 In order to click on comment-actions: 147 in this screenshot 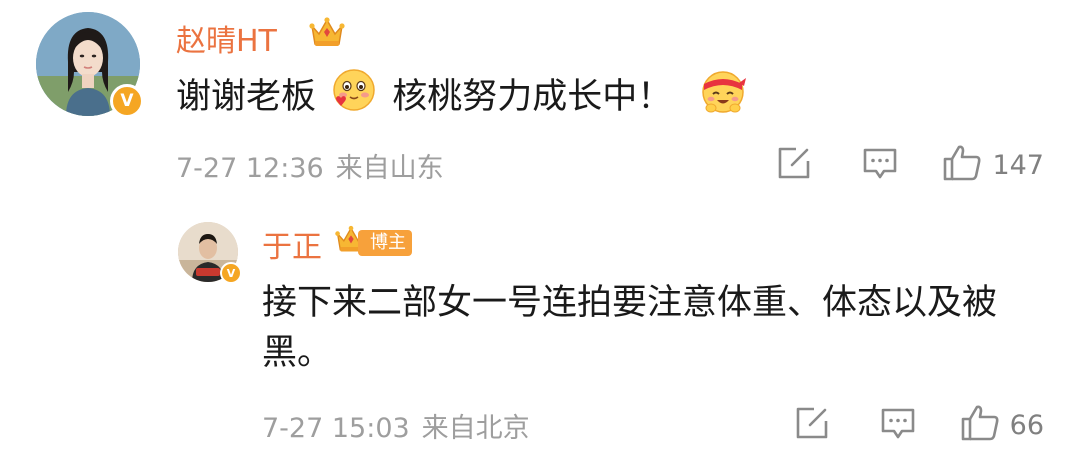, I will do `click(910, 165)`.